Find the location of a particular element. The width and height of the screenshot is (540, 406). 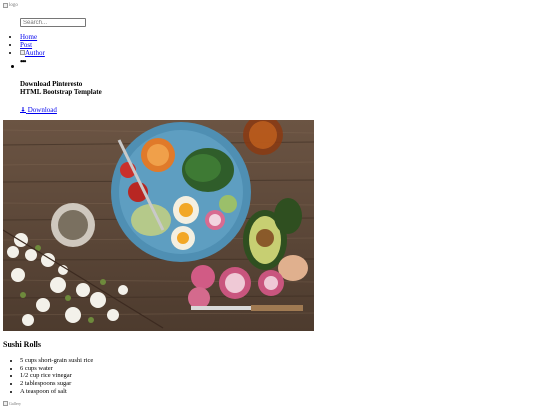

site-logo: logo is located at coordinates (10, 5).